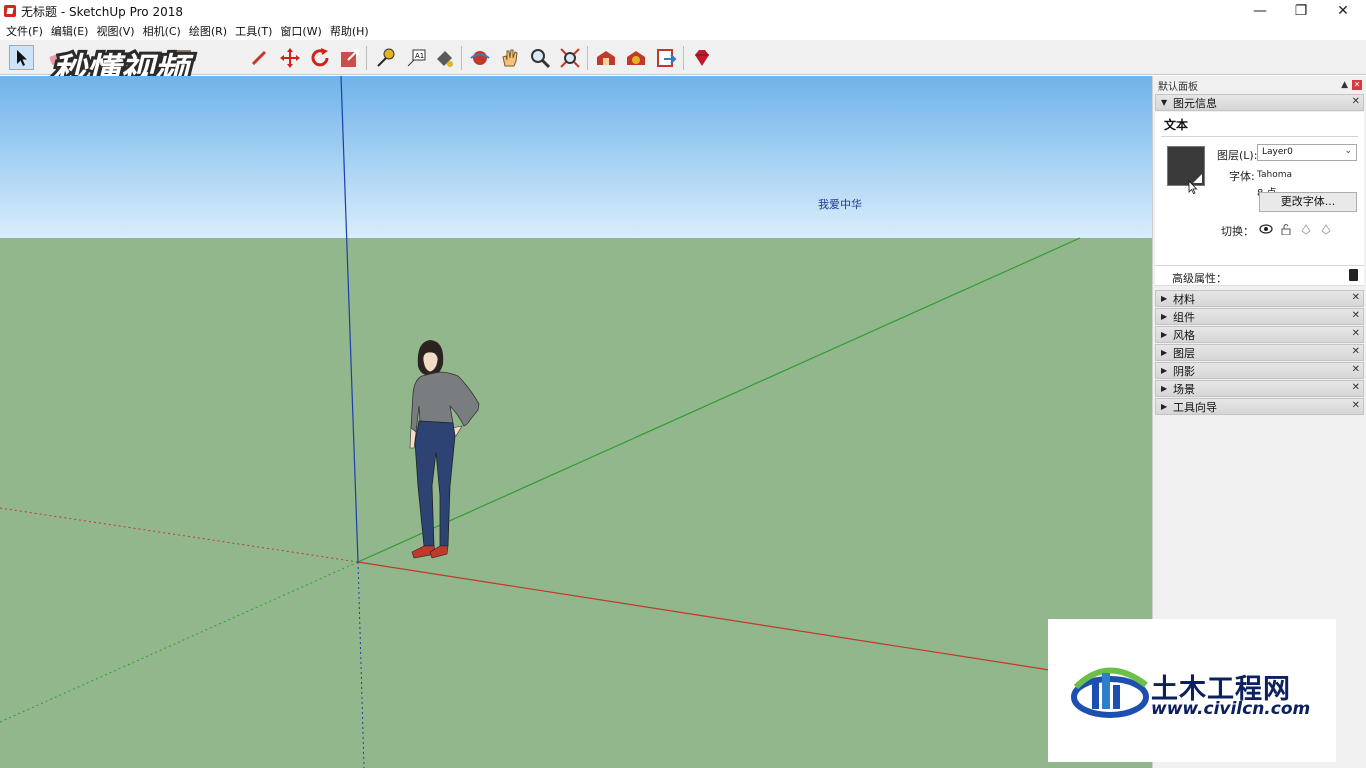 This screenshot has height=768, width=1366. Describe the element at coordinates (384, 57) in the screenshot. I see `tape-measure-icon` at that location.